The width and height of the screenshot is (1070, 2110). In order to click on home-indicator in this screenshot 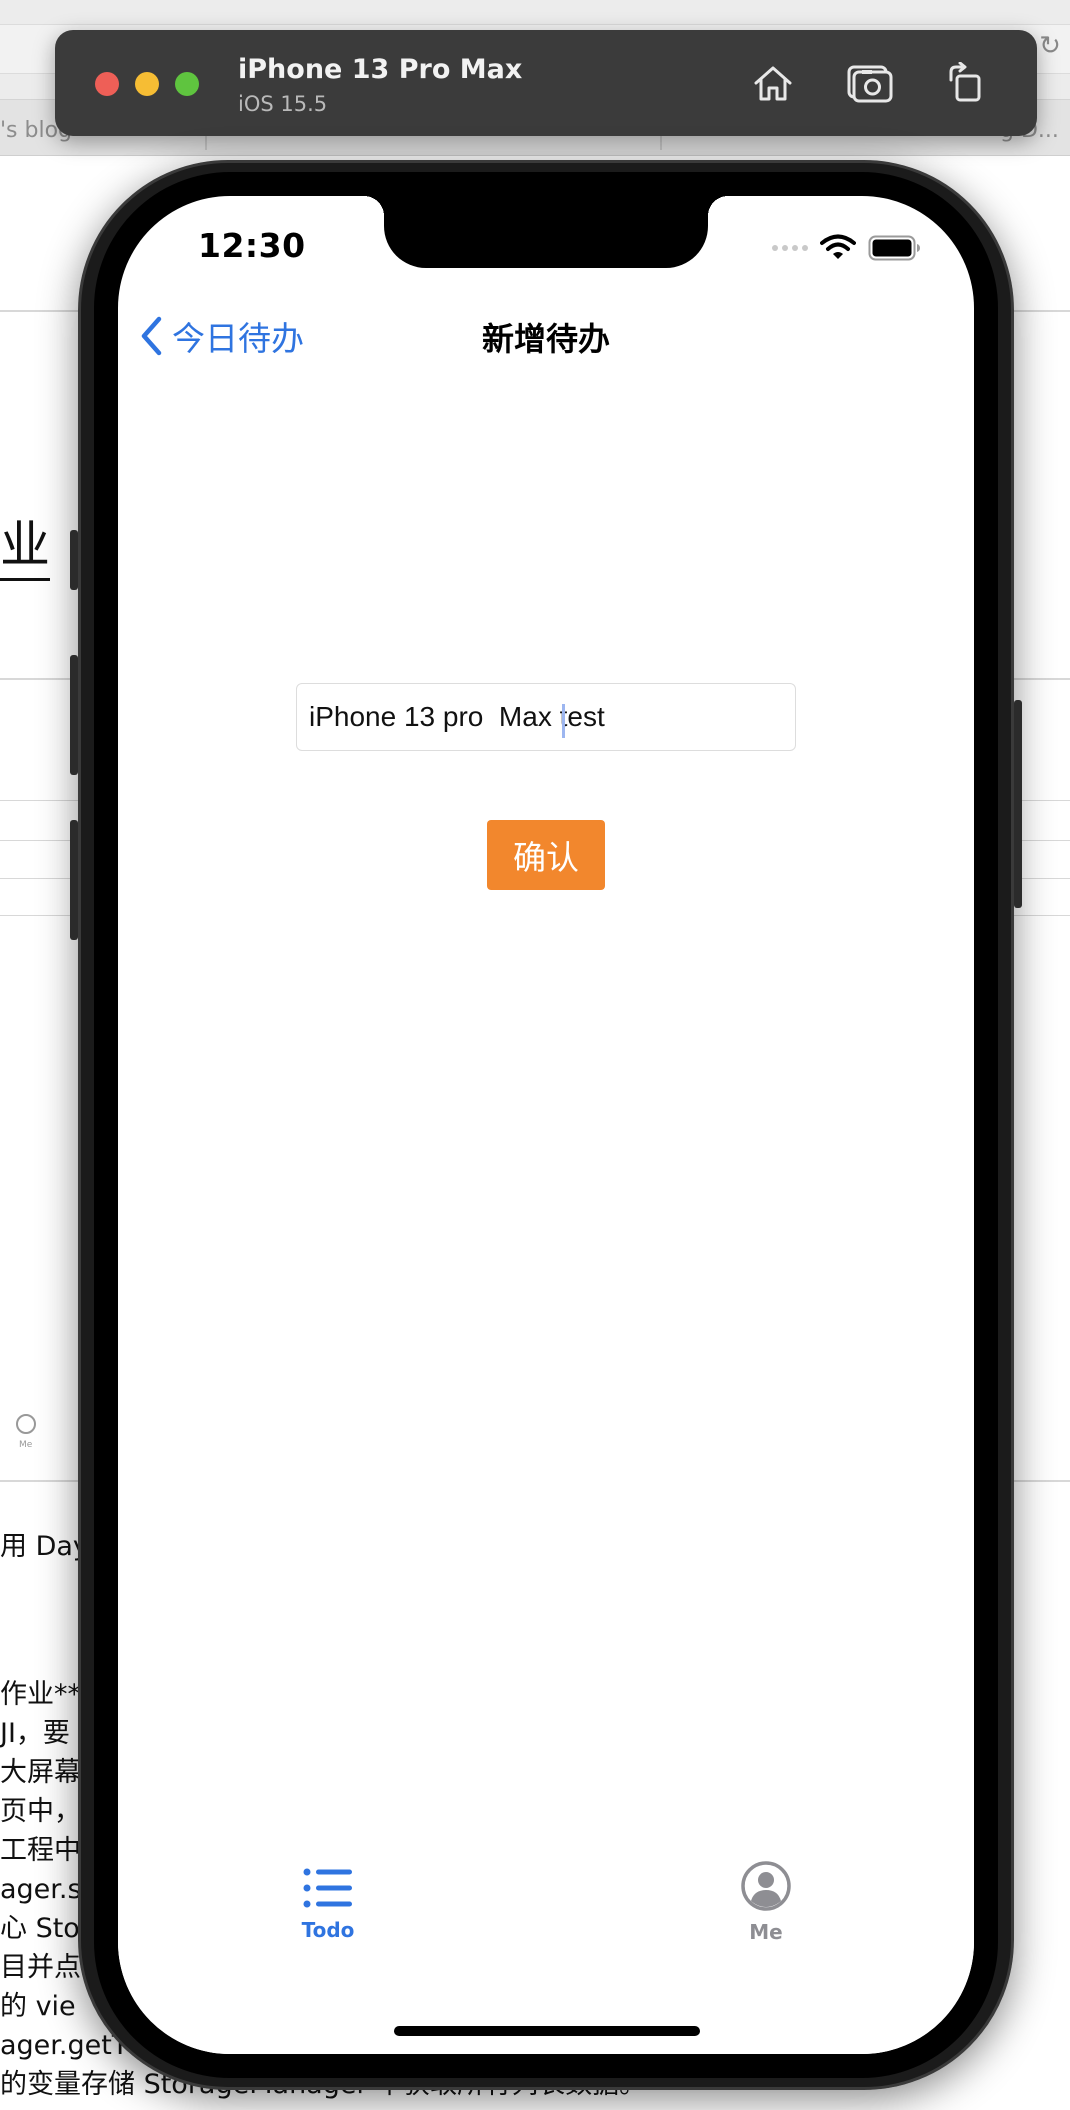, I will do `click(547, 2031)`.